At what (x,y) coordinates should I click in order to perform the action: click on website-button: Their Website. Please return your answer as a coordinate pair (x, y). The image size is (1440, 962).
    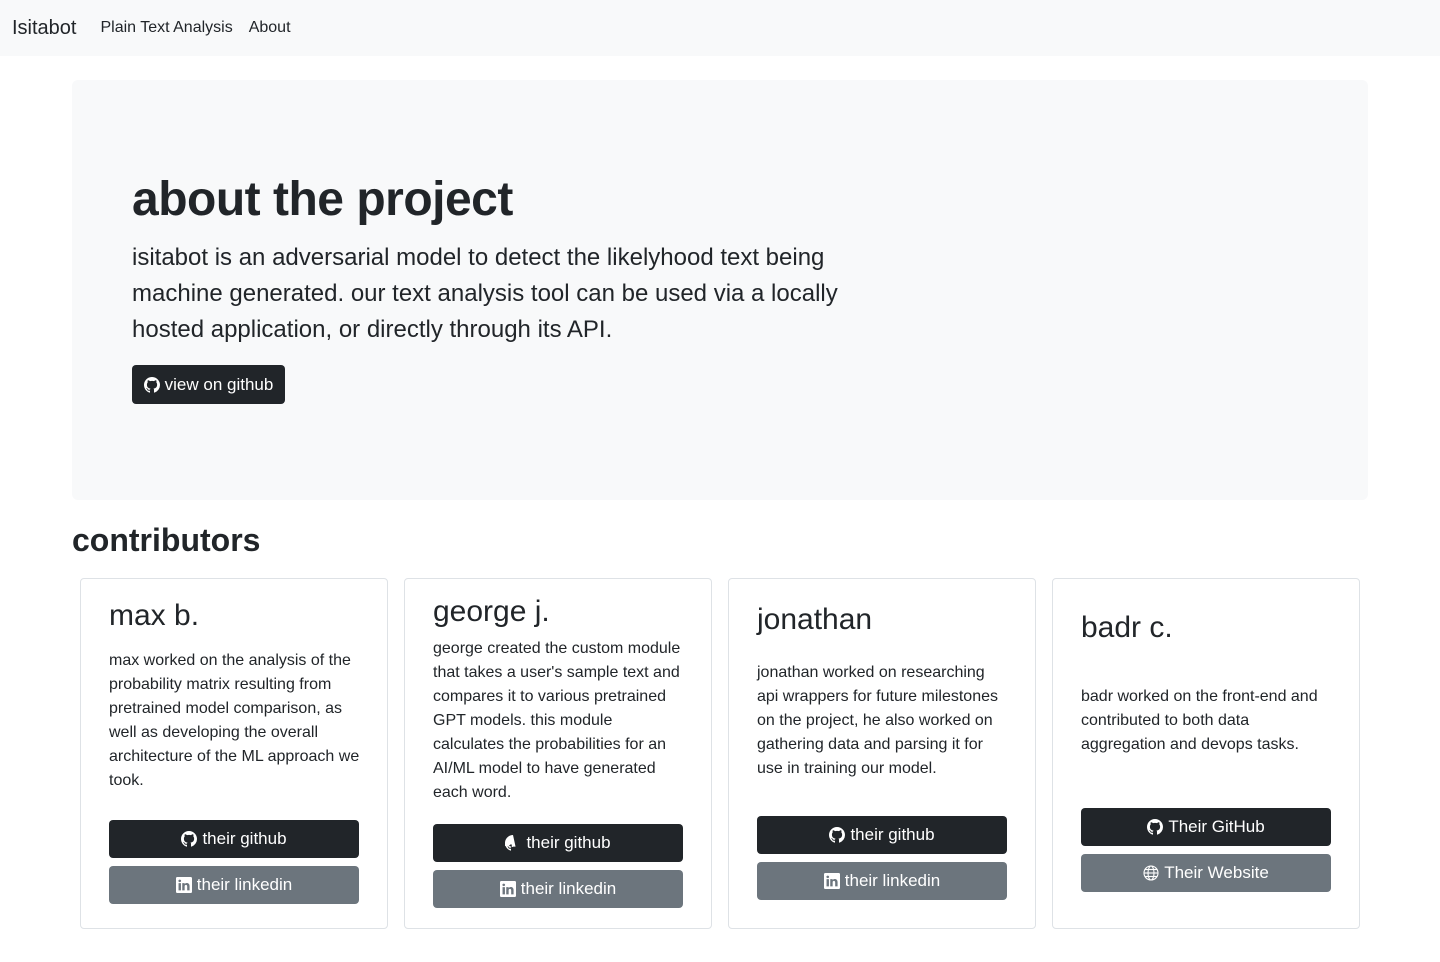
    Looking at the image, I should click on (1206, 873).